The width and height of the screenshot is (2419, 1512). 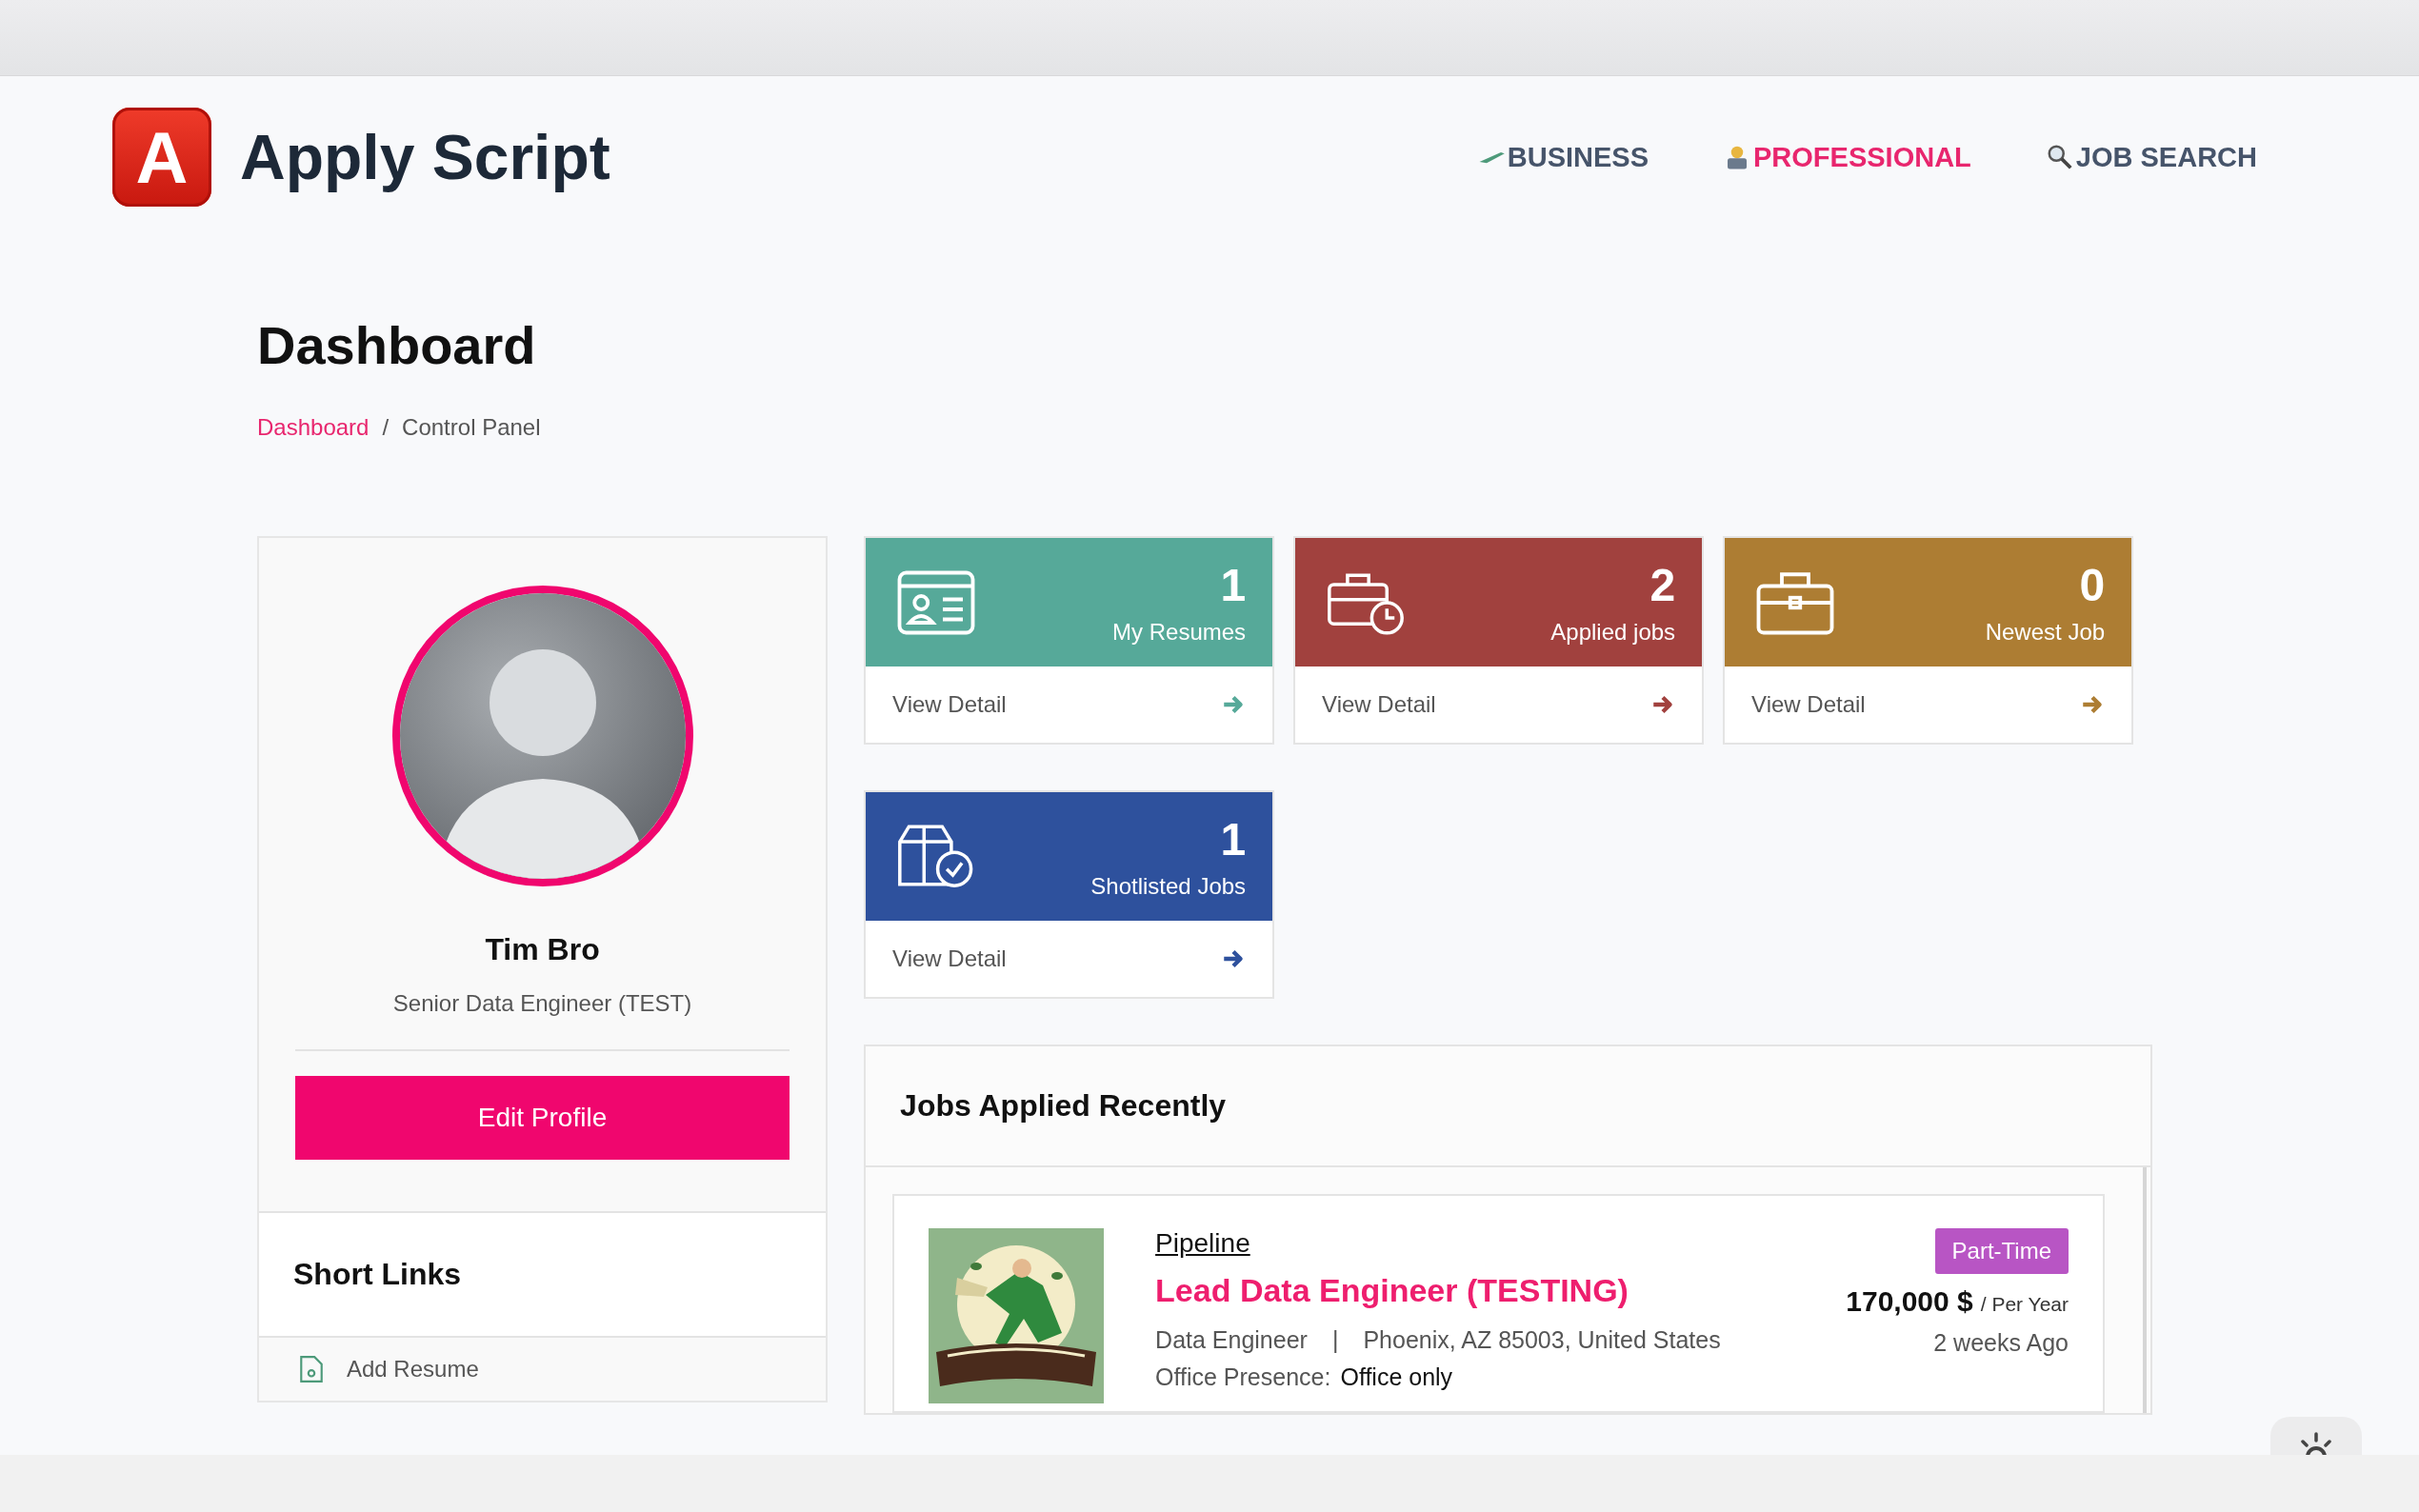 What do you see at coordinates (2002, 1251) in the screenshot?
I see `job-type-badge: Part-Time` at bounding box center [2002, 1251].